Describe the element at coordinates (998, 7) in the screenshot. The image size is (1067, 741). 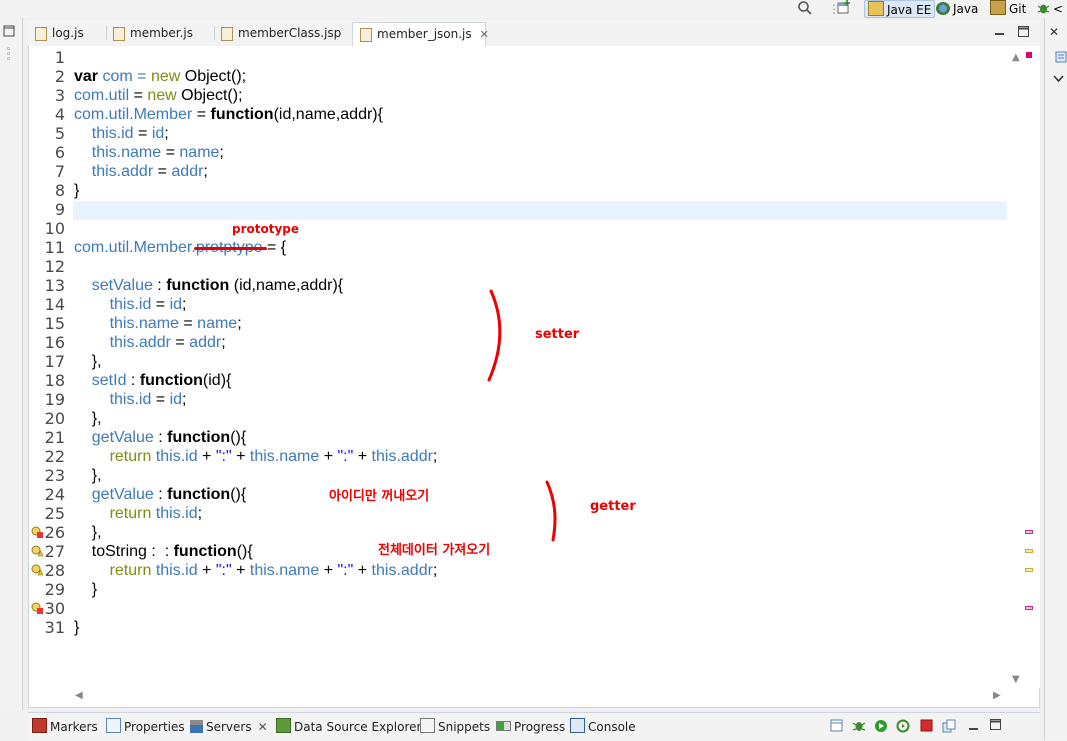
I see `git-icon` at that location.